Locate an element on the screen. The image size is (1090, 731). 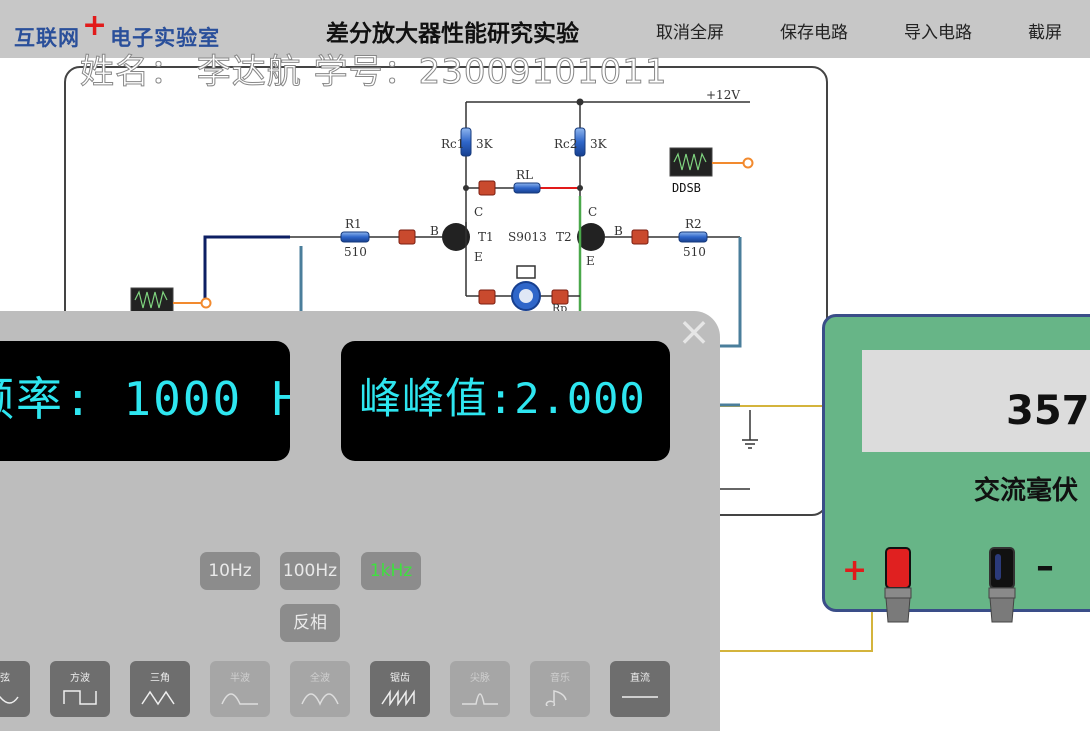
dc-label: 直流 is located at coordinates (640, 678).